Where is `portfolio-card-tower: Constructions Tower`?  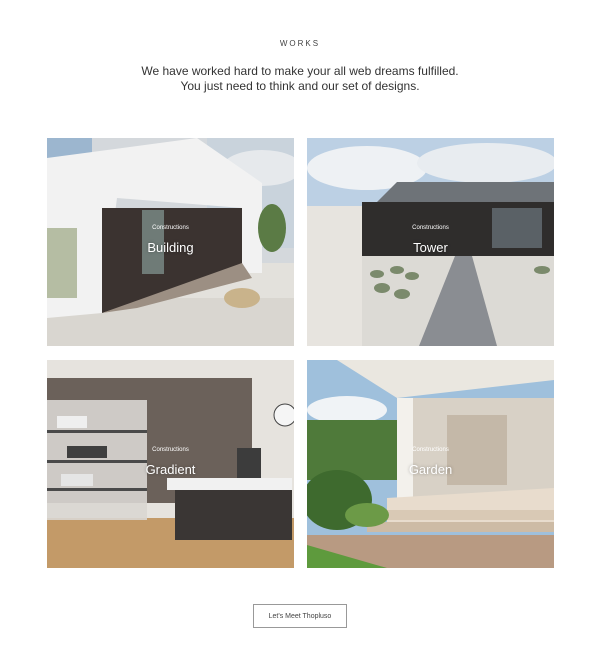 portfolio-card-tower: Constructions Tower is located at coordinates (430, 242).